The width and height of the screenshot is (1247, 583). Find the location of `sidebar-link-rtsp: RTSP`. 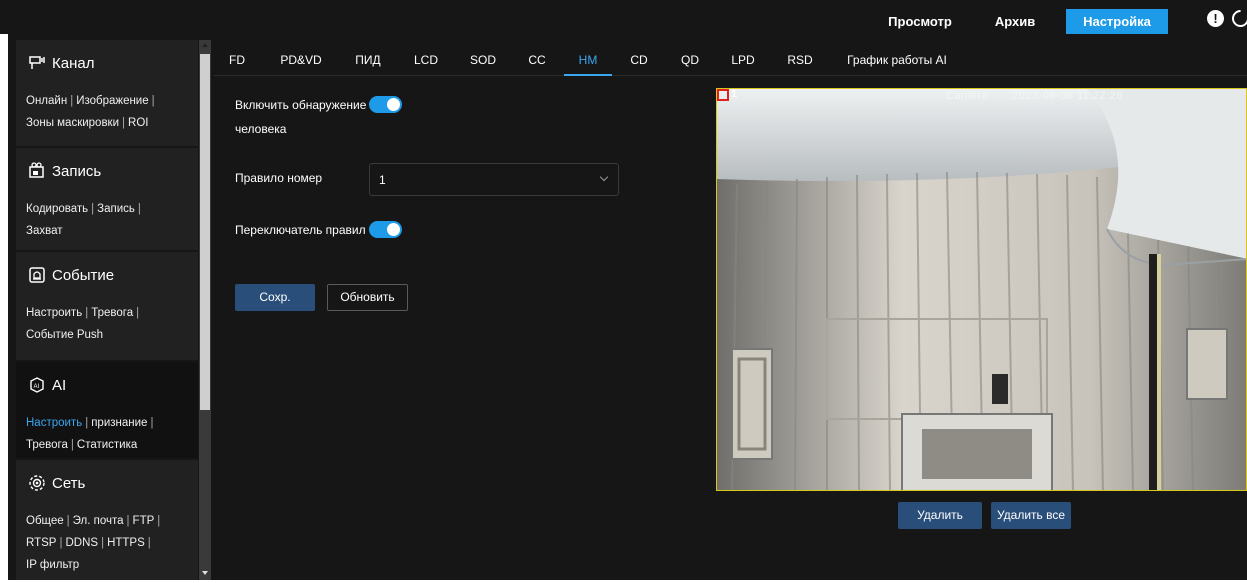

sidebar-link-rtsp: RTSP is located at coordinates (41, 543).